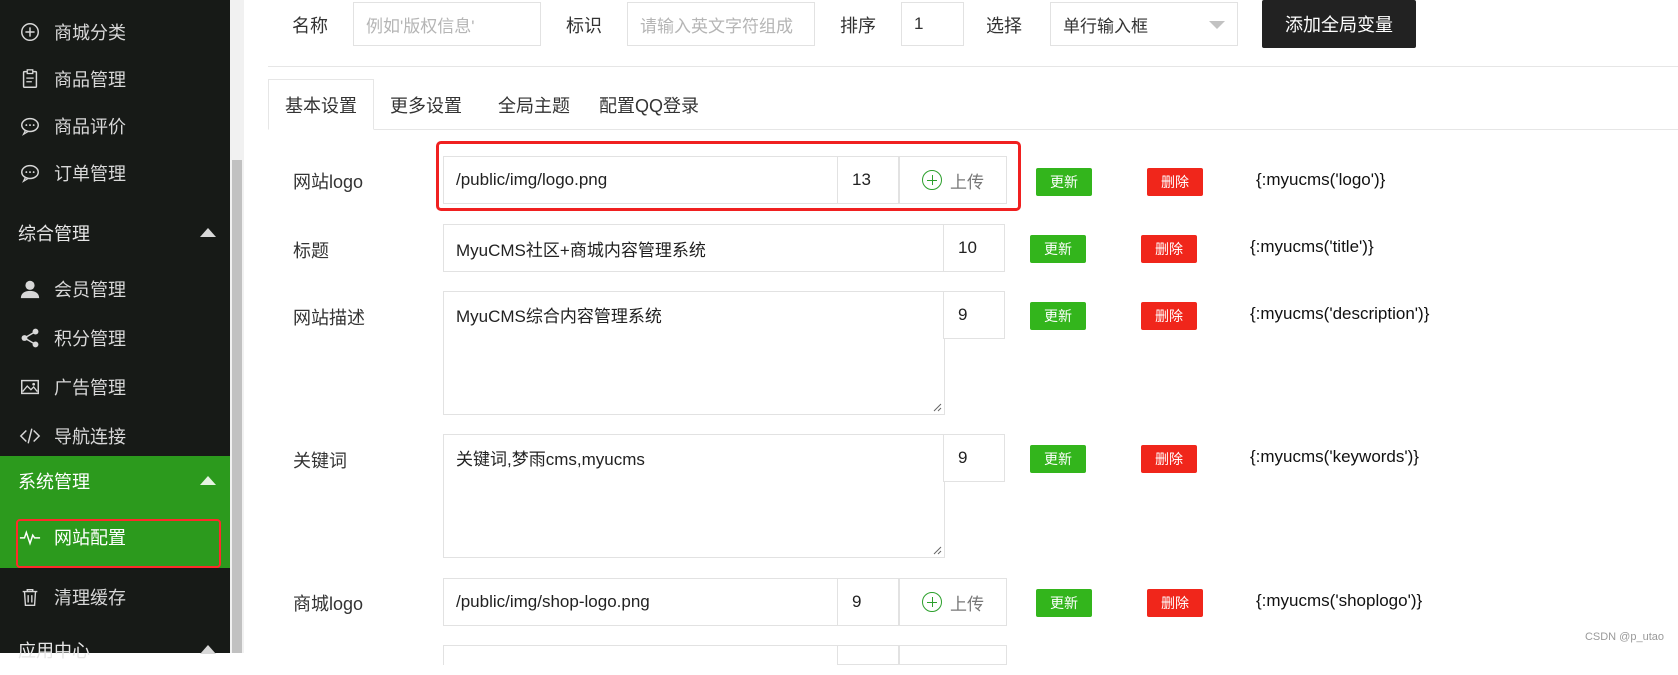 This screenshot has width=1678, height=675. I want to click on code-icon, so click(30, 436).